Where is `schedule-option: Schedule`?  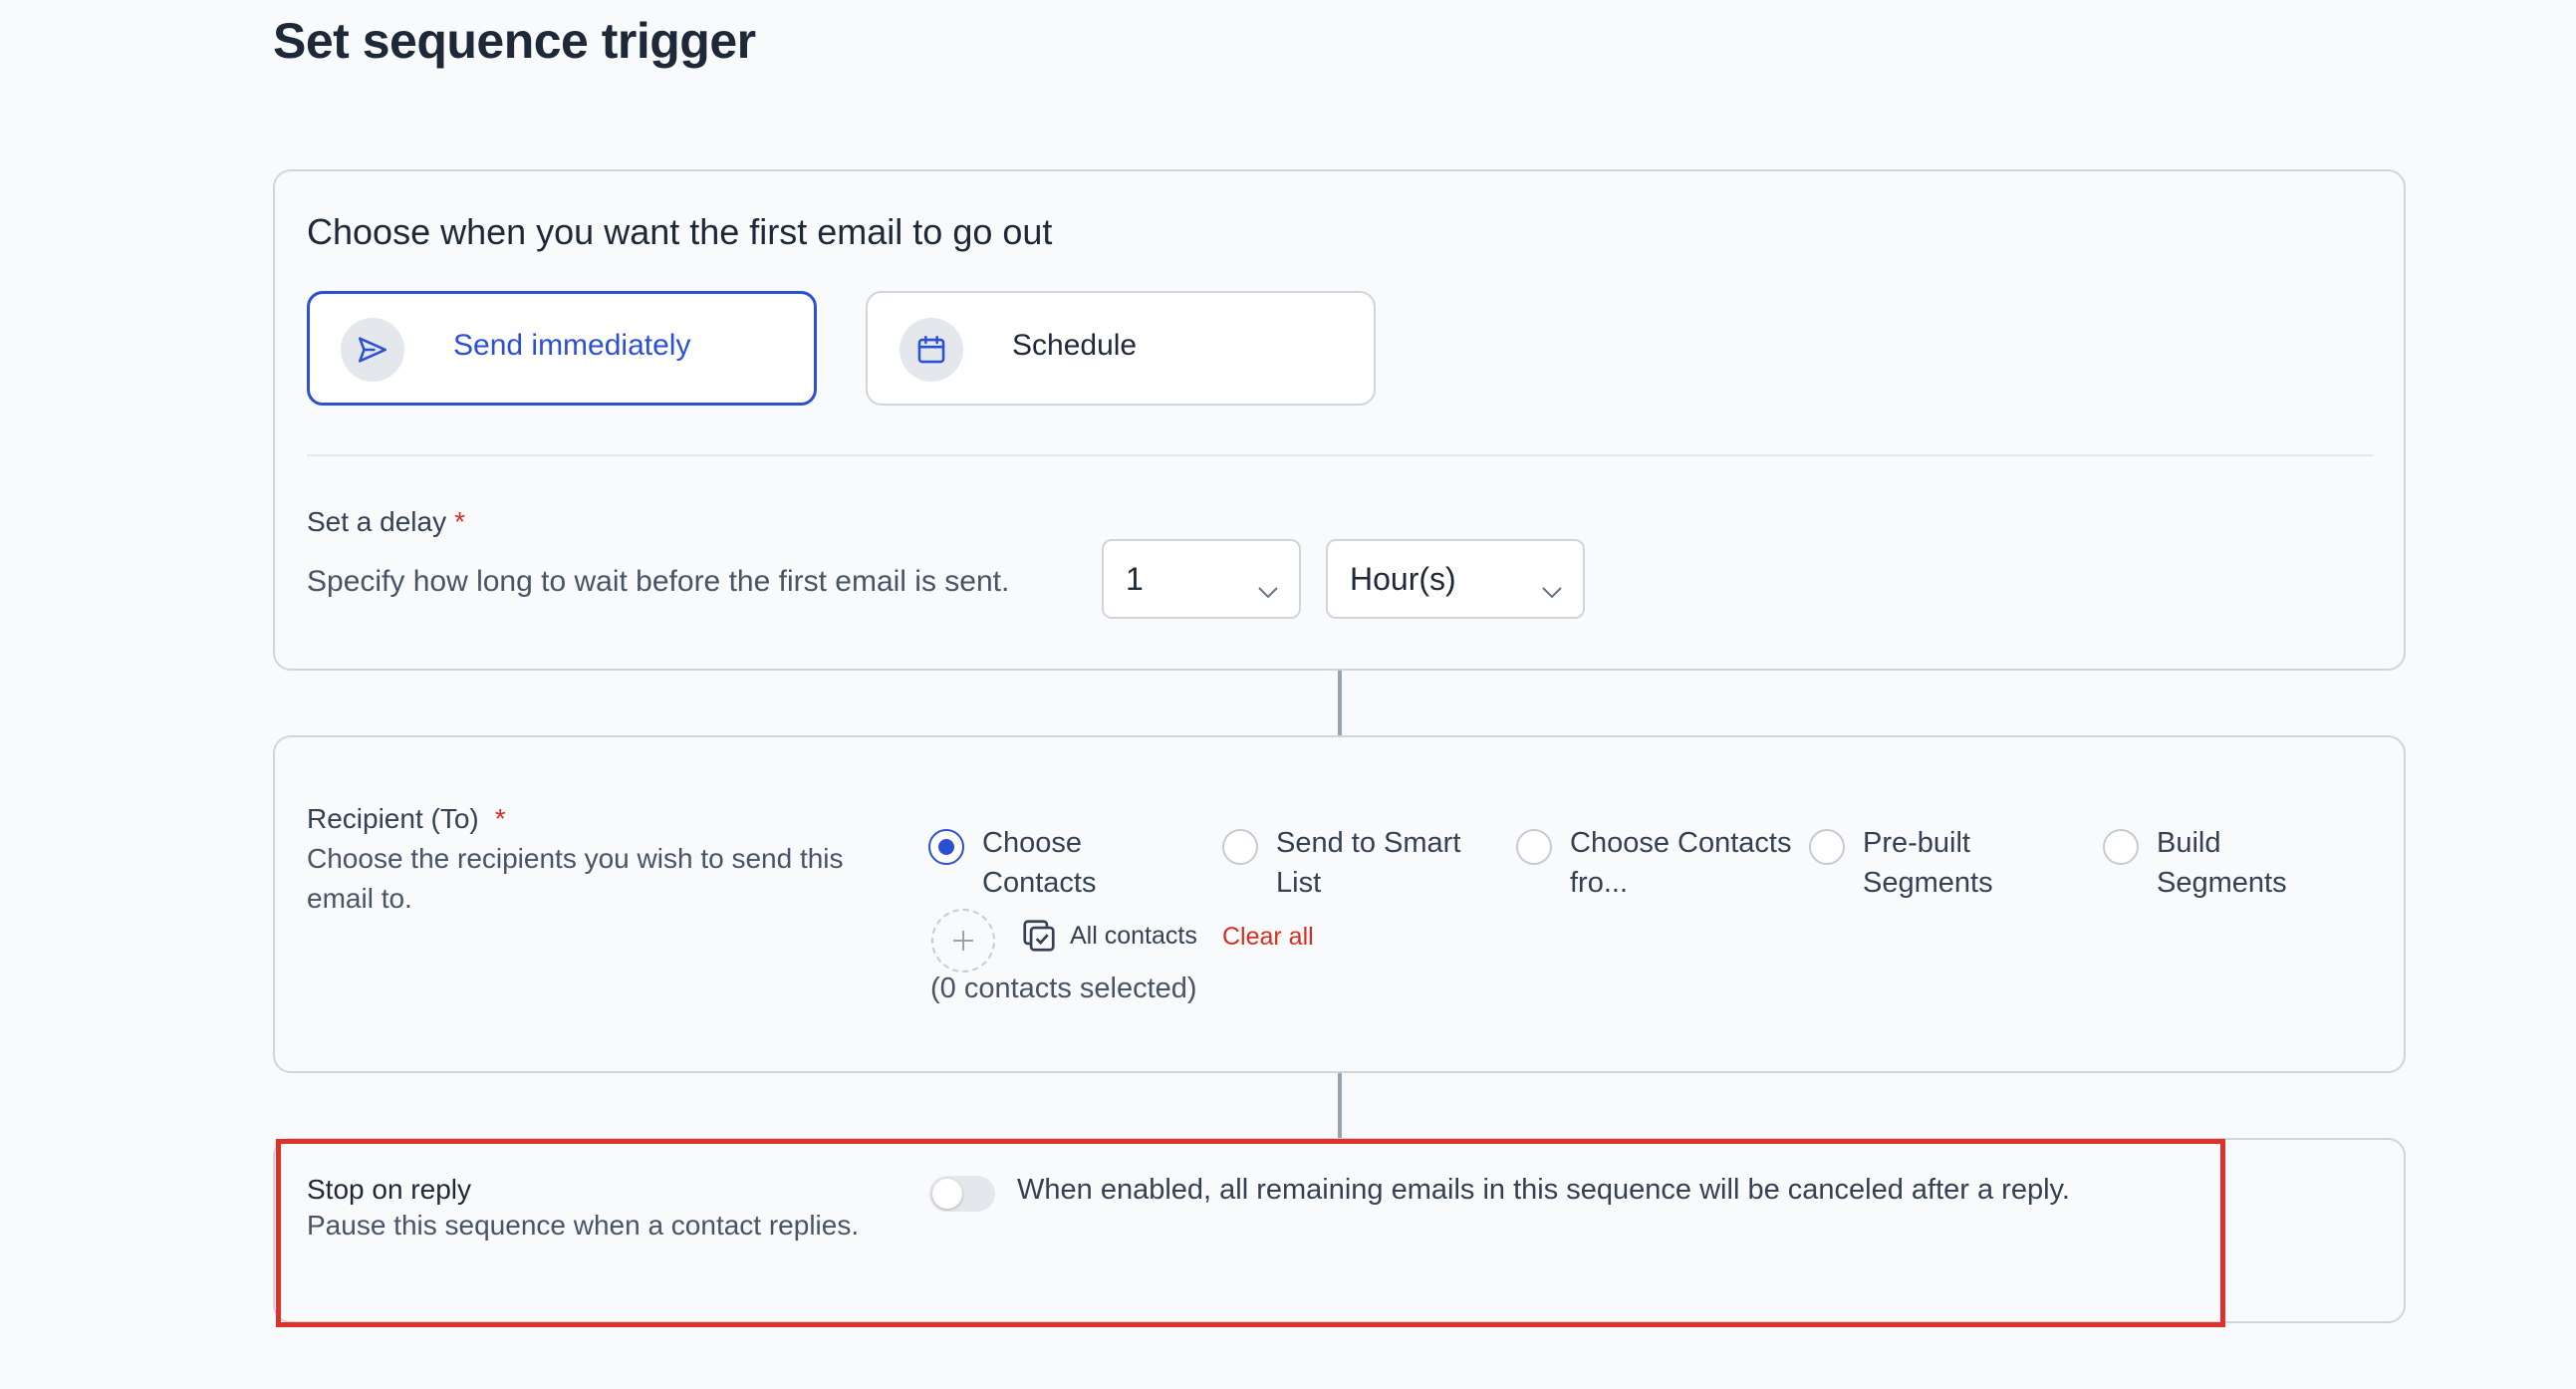
schedule-option: Schedule is located at coordinates (1121, 349).